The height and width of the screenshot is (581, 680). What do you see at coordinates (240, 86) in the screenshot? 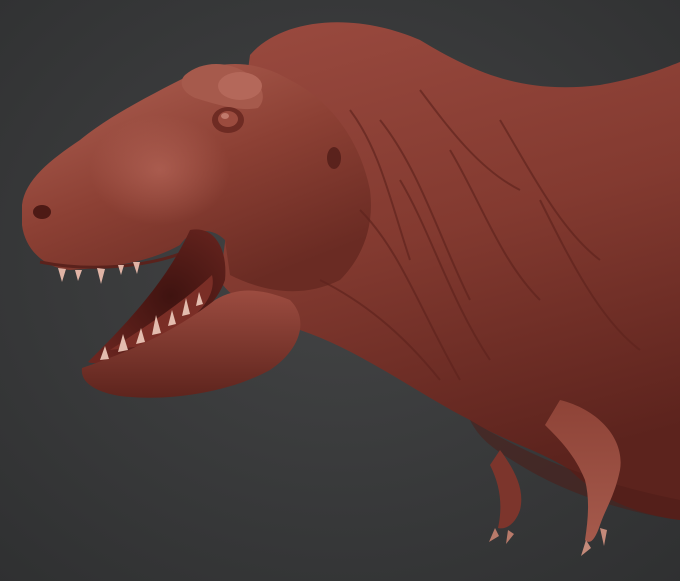
I see `brow-bump` at bounding box center [240, 86].